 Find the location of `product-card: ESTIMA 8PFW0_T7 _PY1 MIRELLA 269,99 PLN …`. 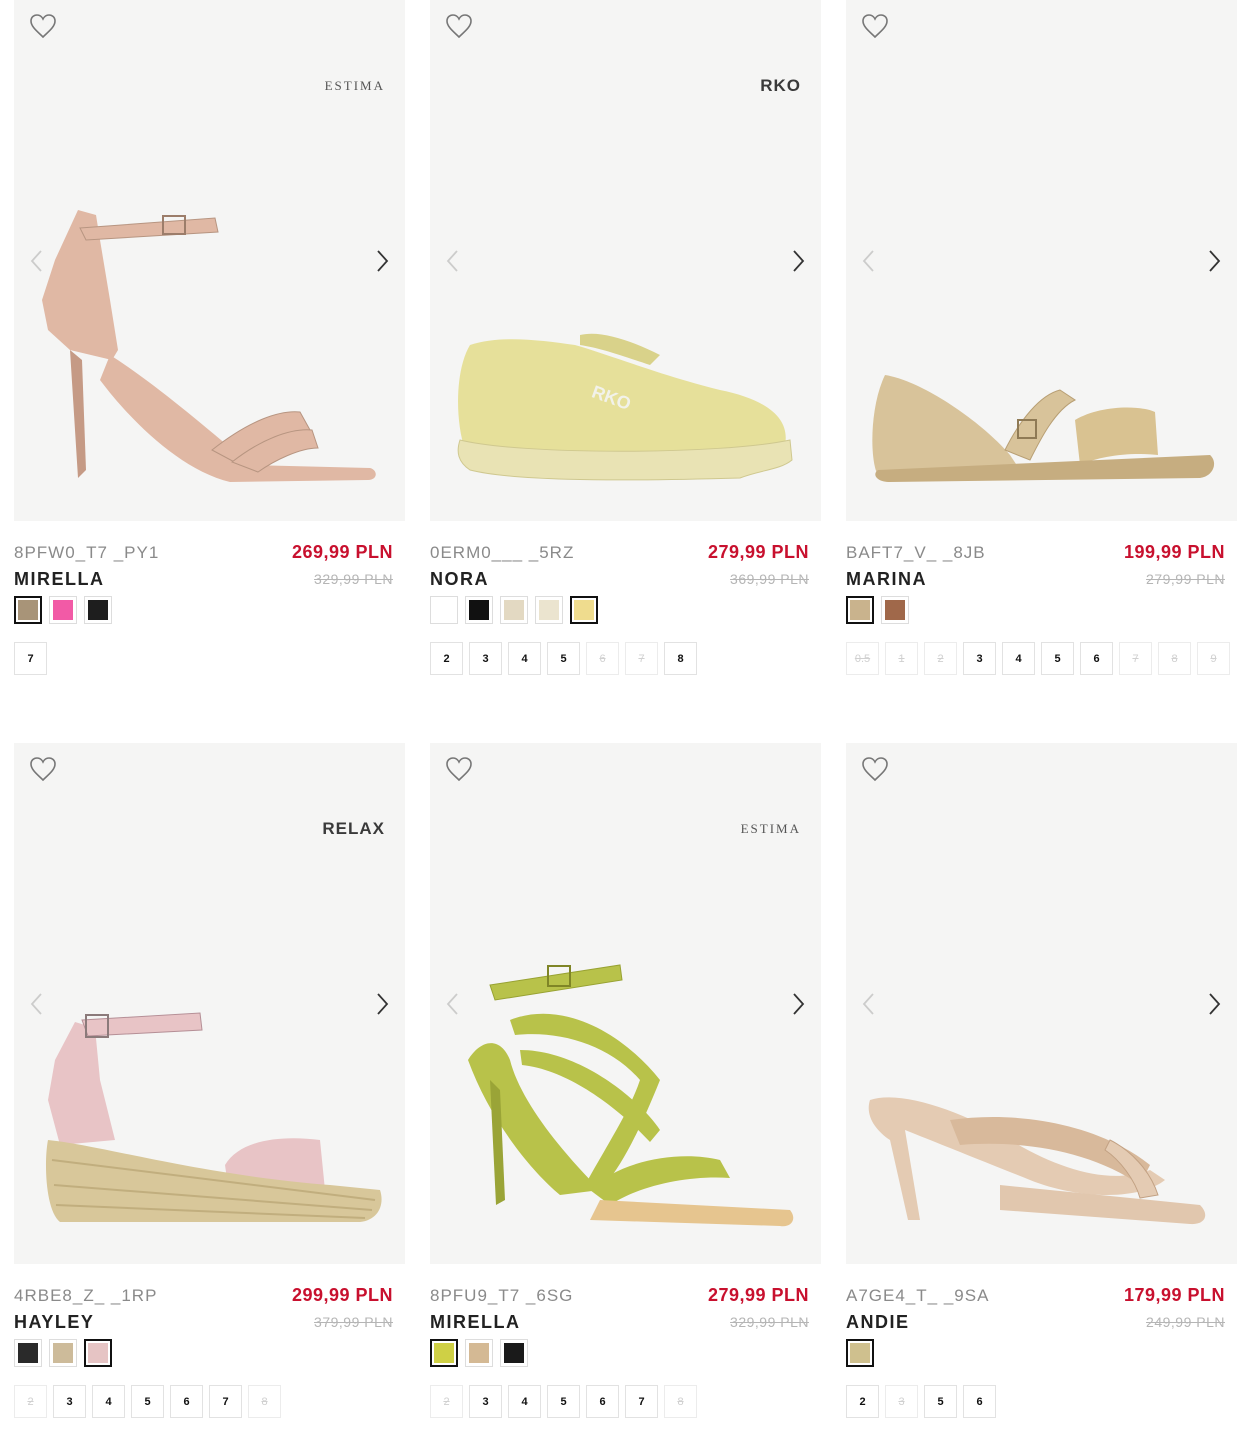

product-card: ESTIMA 8PFW0_T7 _PY1 MIRELLA 269,99 PLN … is located at coordinates (209, 337).